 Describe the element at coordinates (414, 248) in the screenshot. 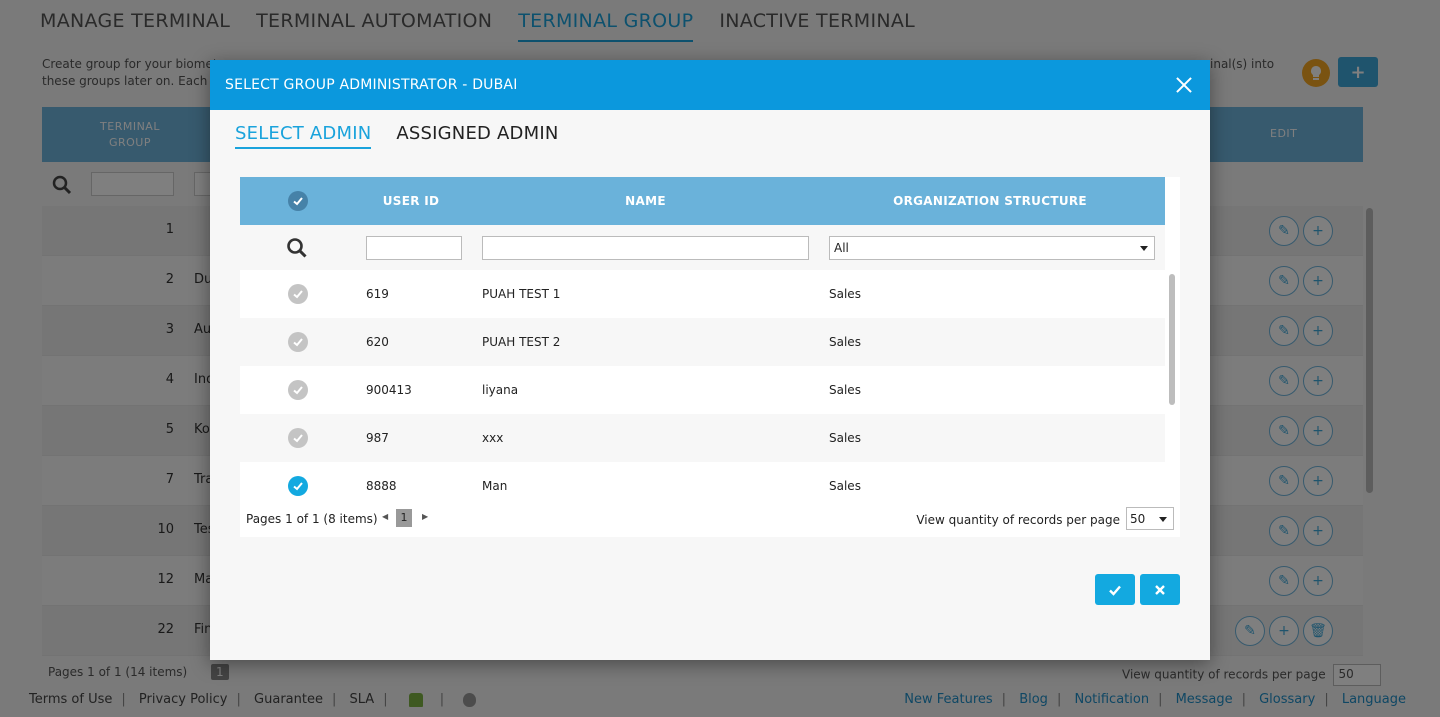

I see `user-id-filter-input` at that location.